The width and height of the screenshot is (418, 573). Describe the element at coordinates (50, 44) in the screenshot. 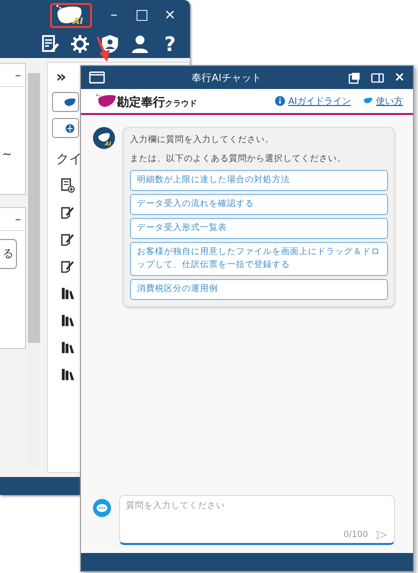

I see `list-edit-icon` at that location.